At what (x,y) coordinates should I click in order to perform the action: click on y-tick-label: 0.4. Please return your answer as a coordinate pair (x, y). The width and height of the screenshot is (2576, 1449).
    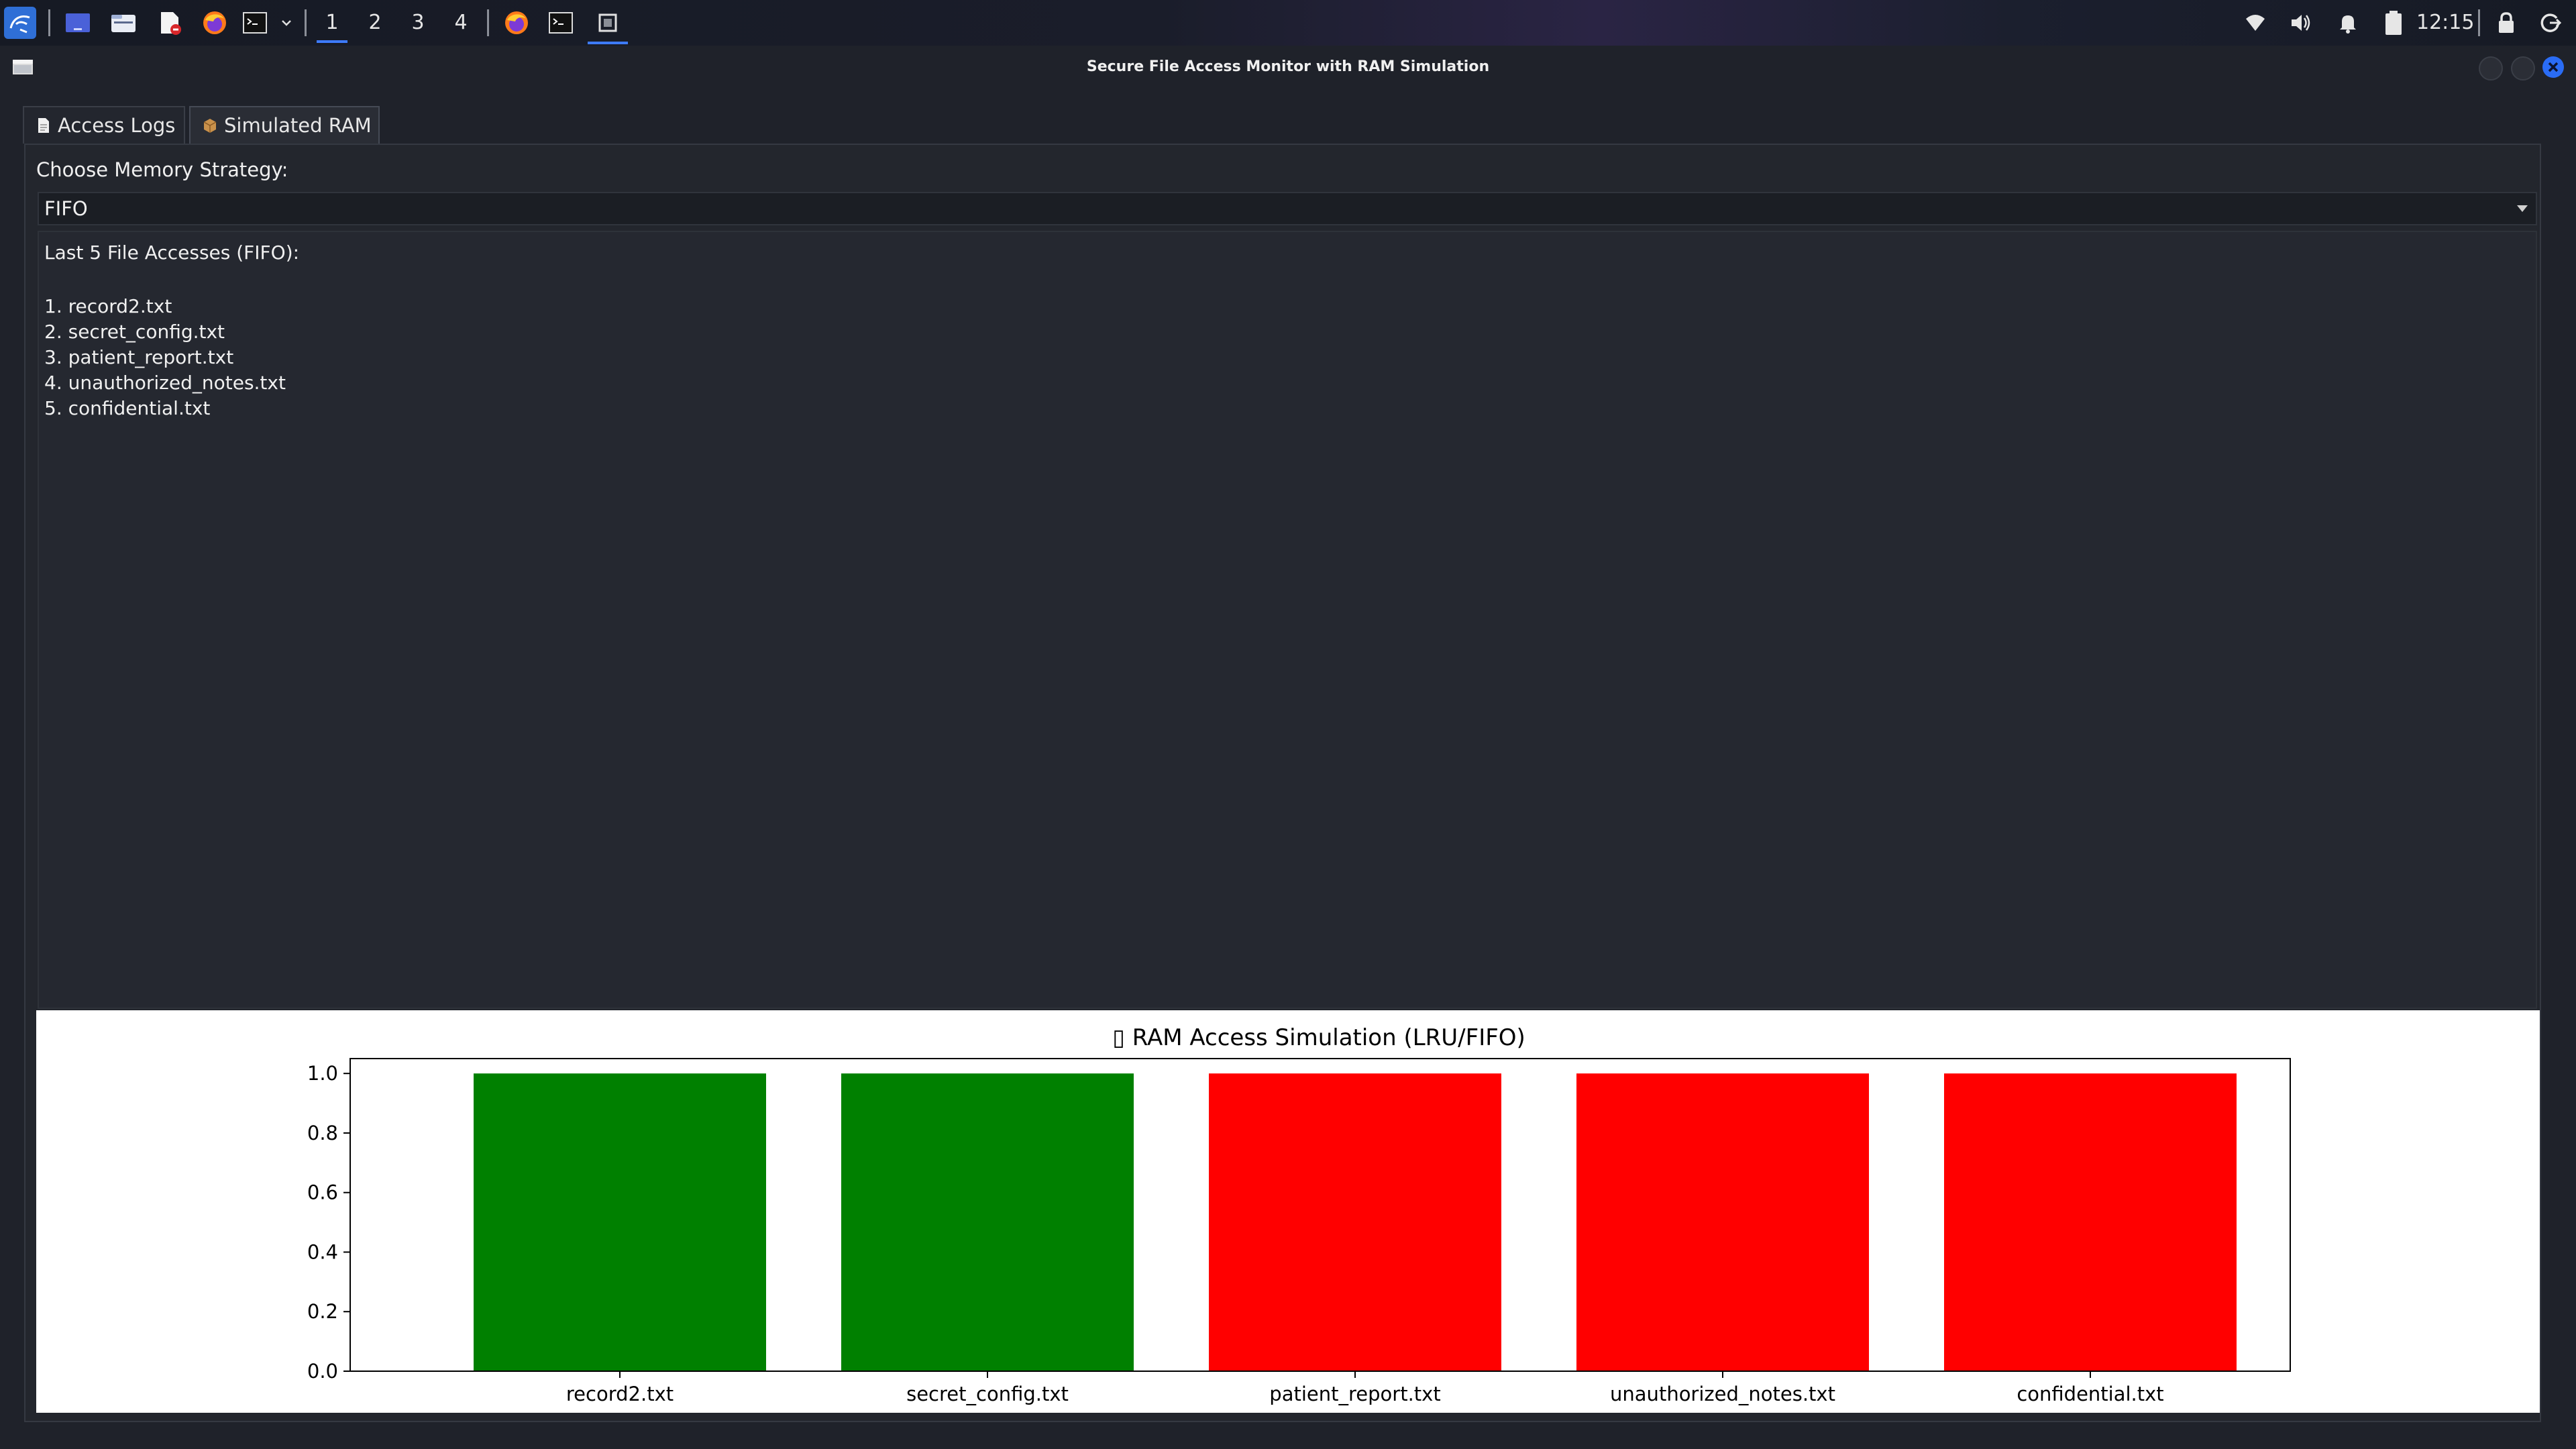
    Looking at the image, I should click on (322, 1251).